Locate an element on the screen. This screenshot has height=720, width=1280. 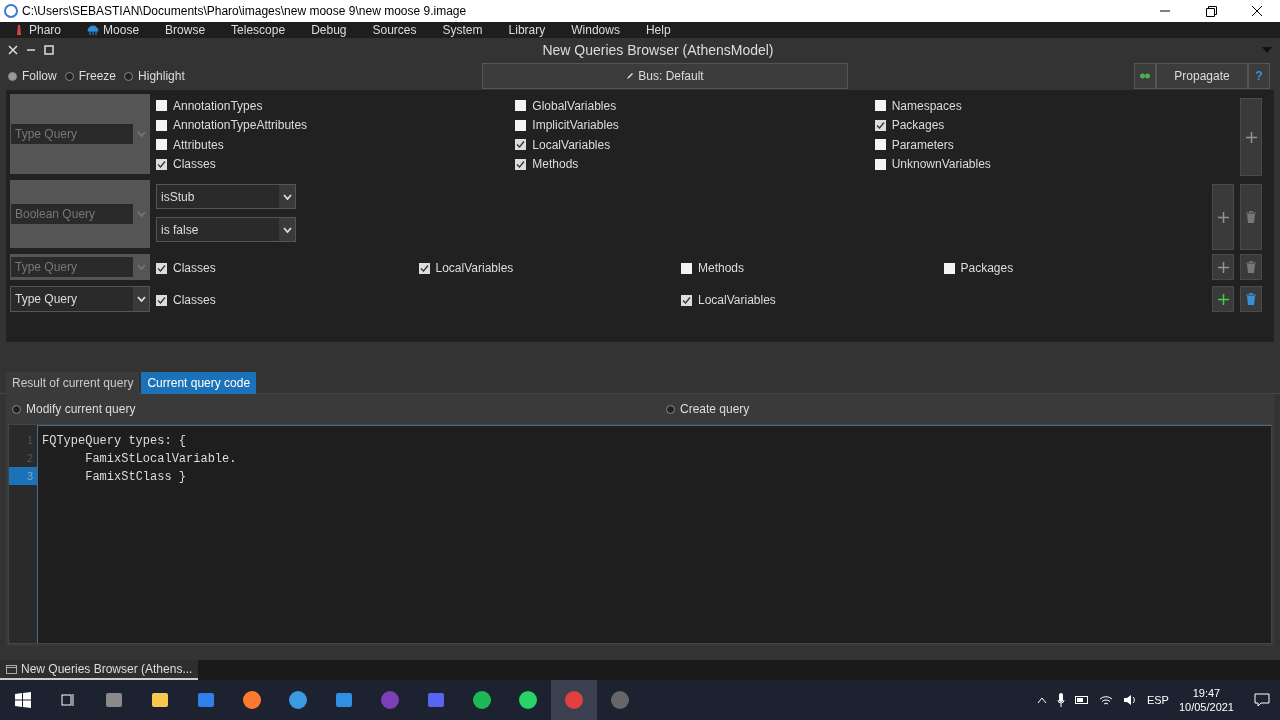
task-view-icon is located at coordinates (68, 700).